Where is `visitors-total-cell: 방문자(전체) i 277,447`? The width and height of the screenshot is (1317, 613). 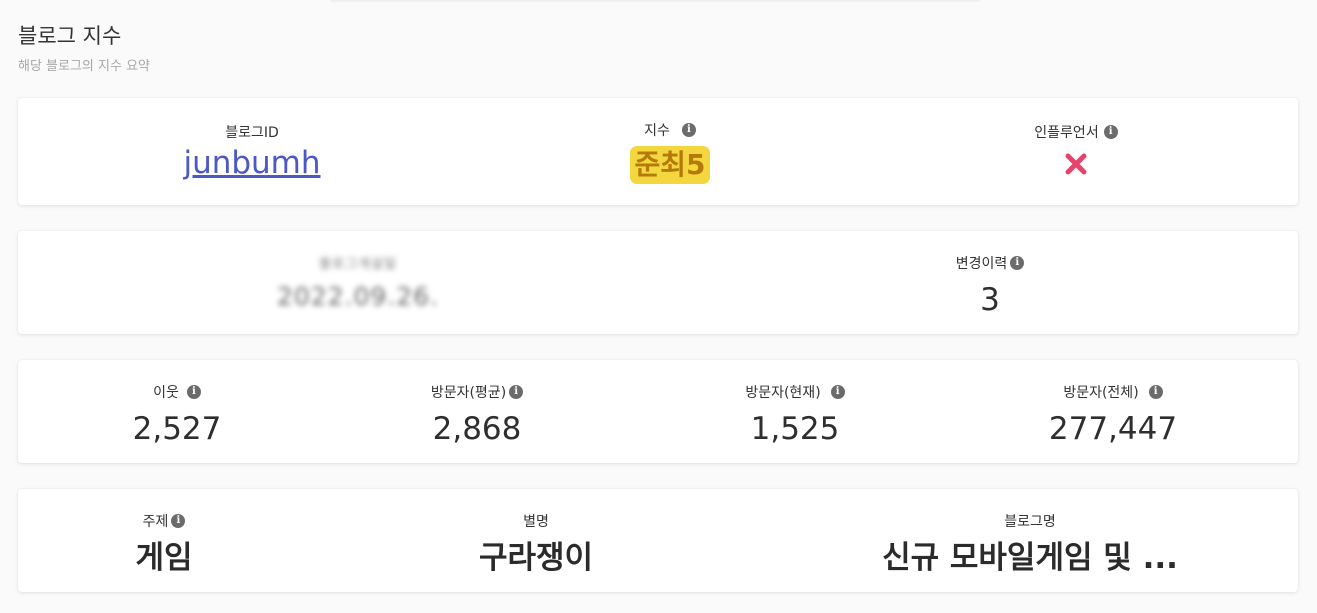 visitors-total-cell: 방문자(전체) i 277,447 is located at coordinates (1113, 413).